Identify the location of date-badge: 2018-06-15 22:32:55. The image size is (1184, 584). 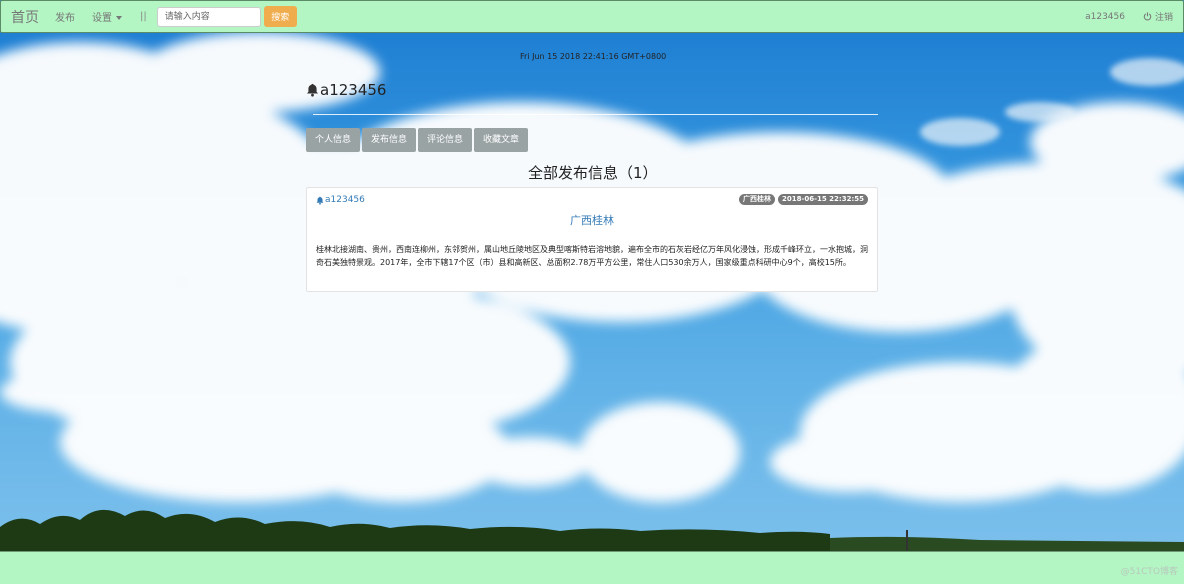
(822, 199).